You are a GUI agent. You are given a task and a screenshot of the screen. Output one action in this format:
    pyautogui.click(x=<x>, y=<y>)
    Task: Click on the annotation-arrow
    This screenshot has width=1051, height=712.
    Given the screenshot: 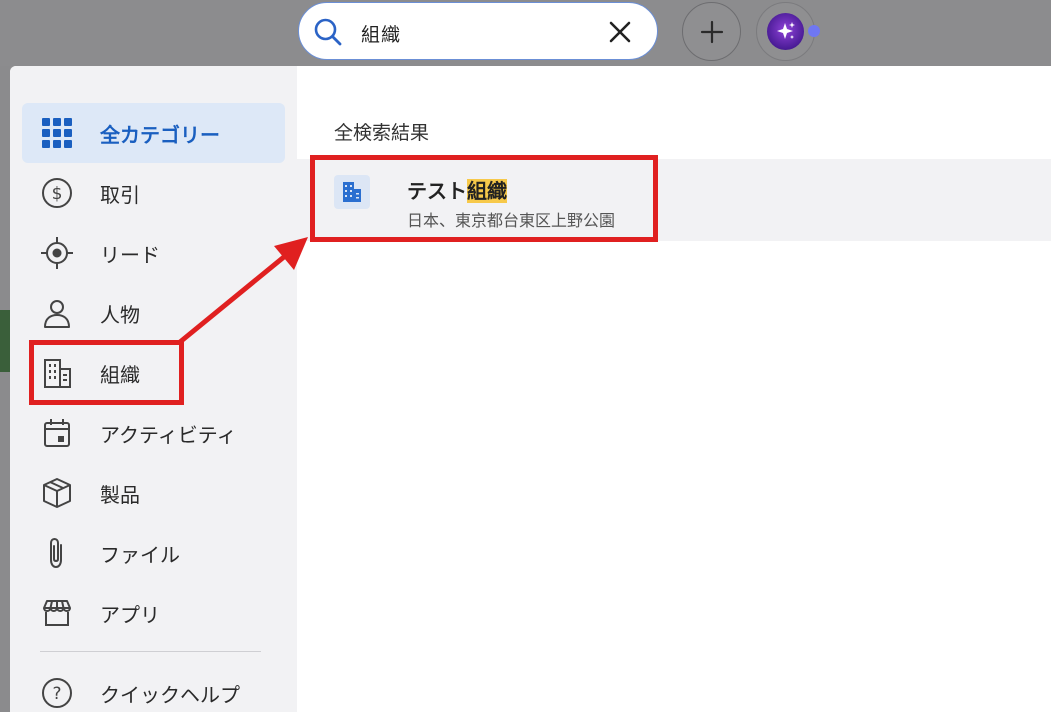 What is the action you would take?
    pyautogui.click(x=242, y=291)
    